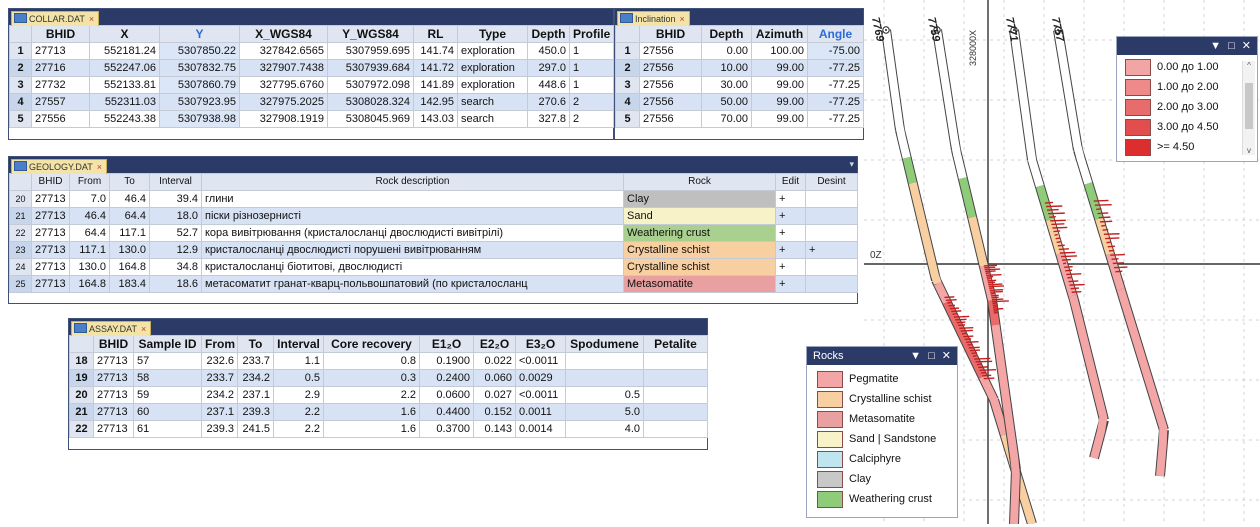 The height and width of the screenshot is (527, 1260). I want to click on column-header: Y, so click(199, 34).